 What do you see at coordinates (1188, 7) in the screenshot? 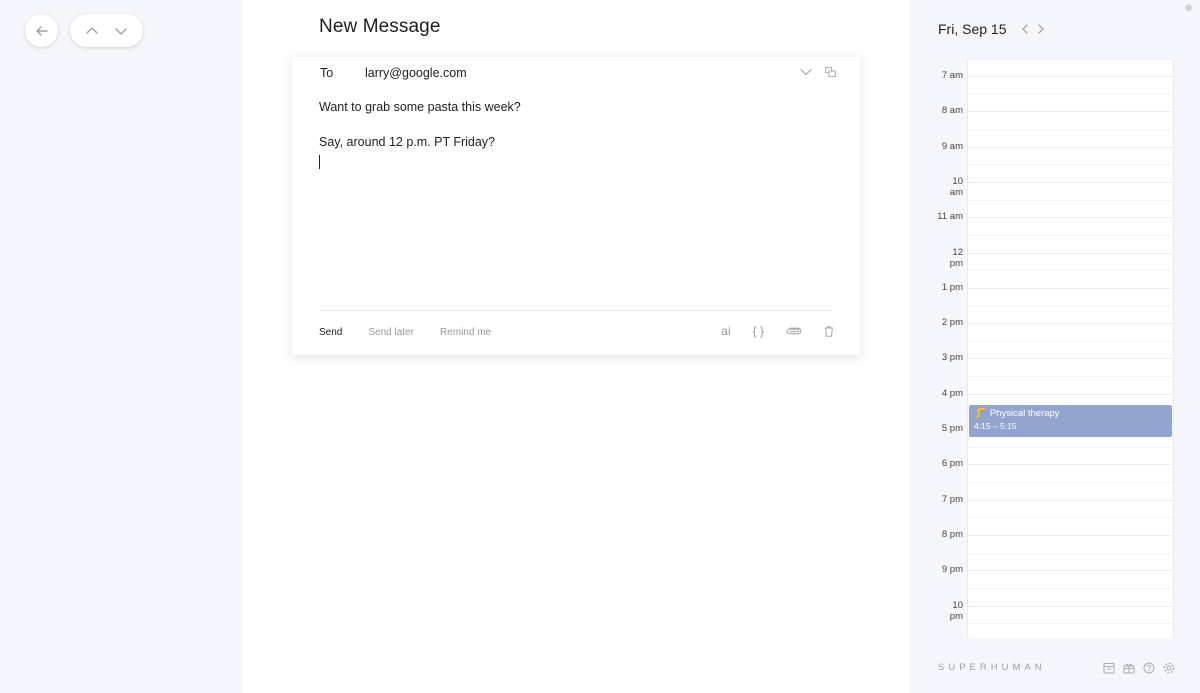
I see `scrollbar` at bounding box center [1188, 7].